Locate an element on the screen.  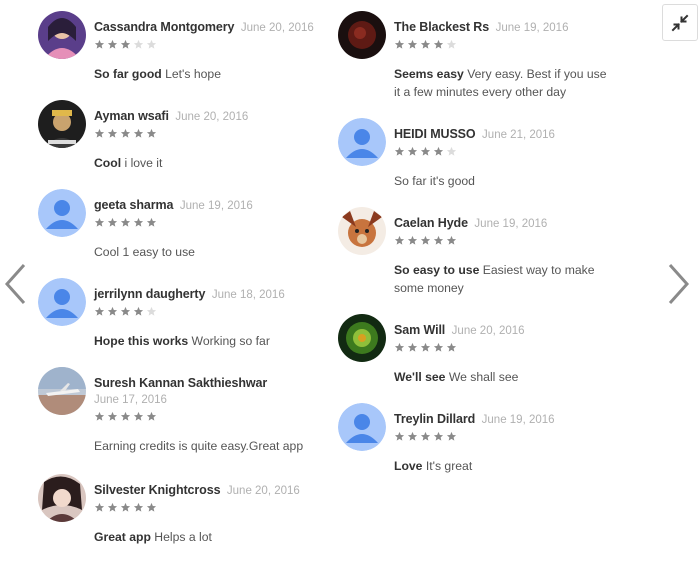
review-author: geeta sharma is located at coordinates (134, 205).